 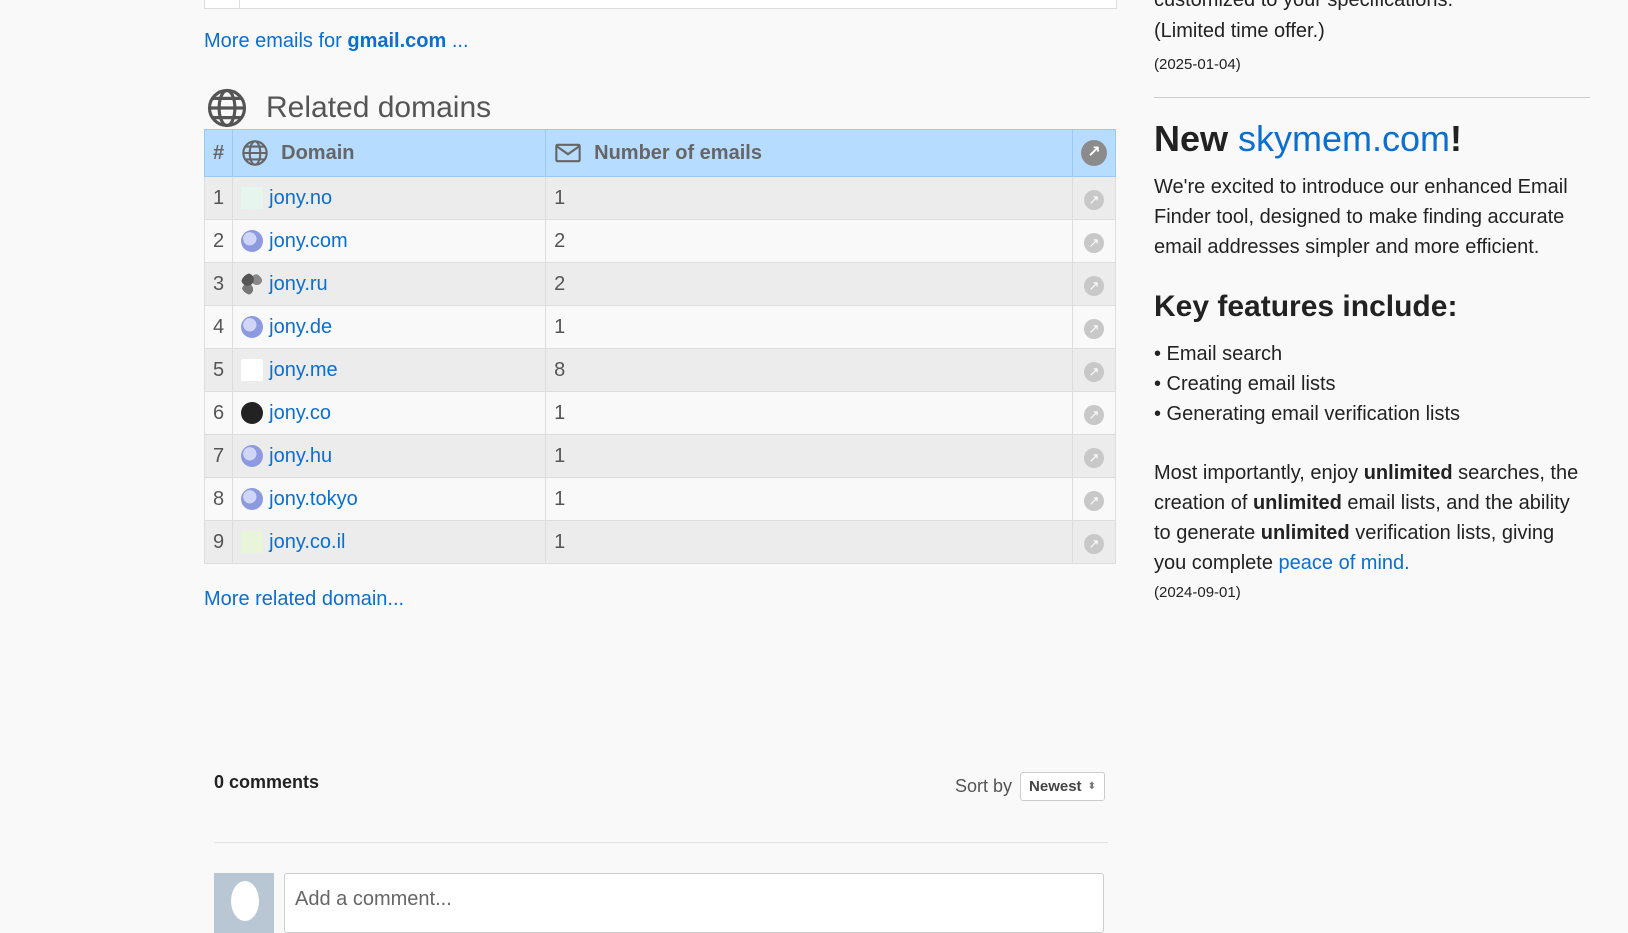 I want to click on domain-cell: jony.de, so click(x=389, y=327).